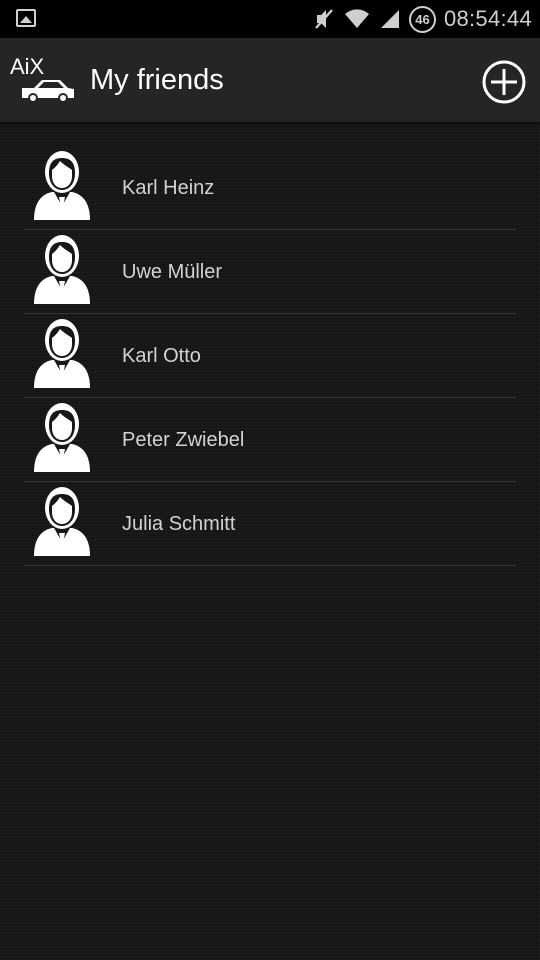  What do you see at coordinates (270, 524) in the screenshot?
I see `friend-row: Julia Schmitt` at bounding box center [270, 524].